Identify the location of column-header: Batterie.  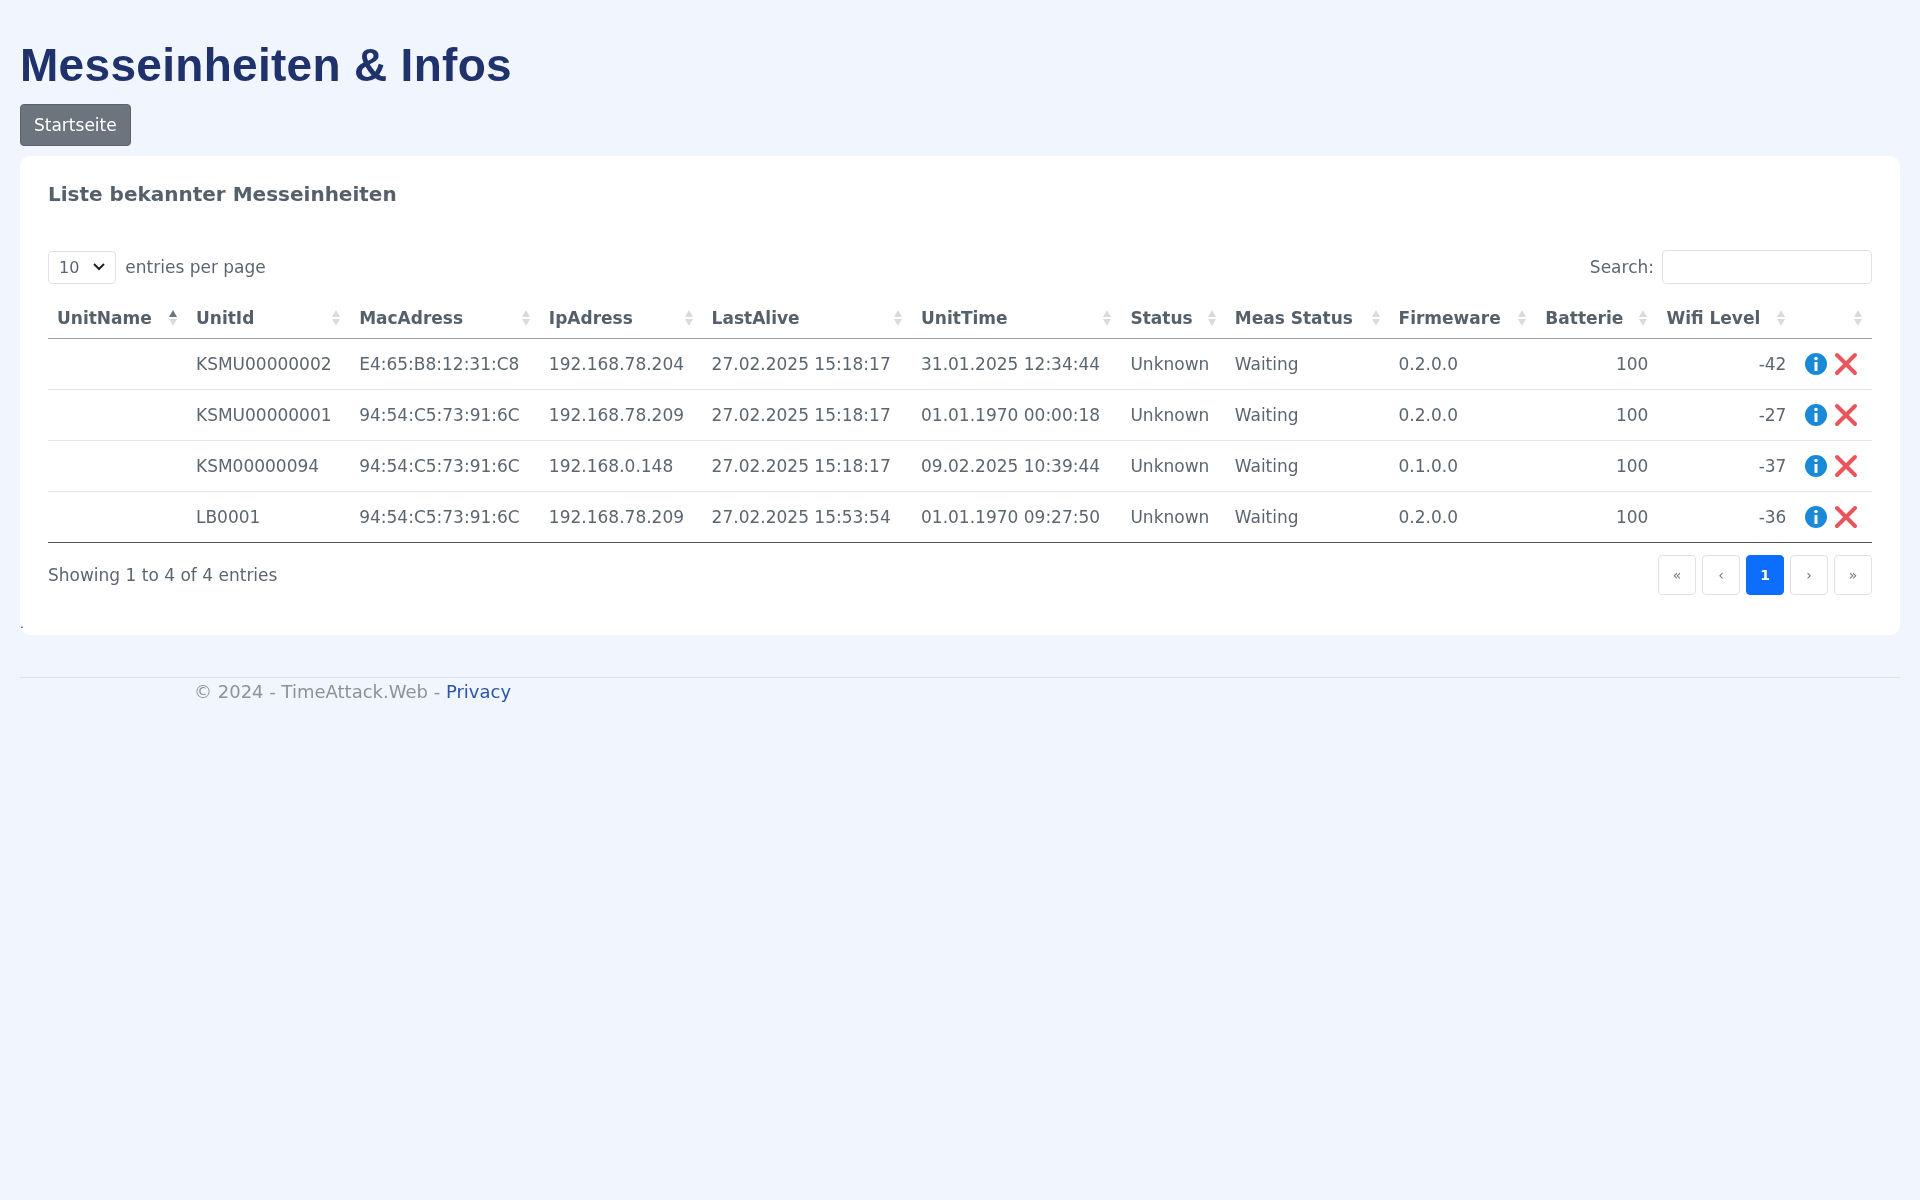
(1597, 318).